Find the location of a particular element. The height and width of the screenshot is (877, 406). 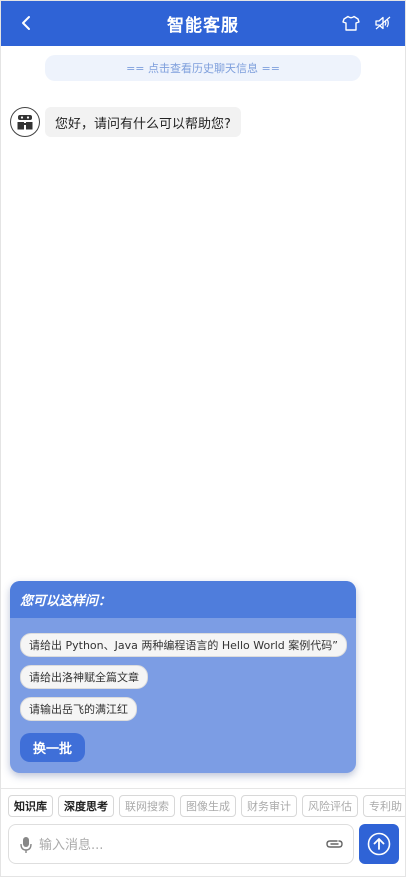

divider is located at coordinates (203, 788).